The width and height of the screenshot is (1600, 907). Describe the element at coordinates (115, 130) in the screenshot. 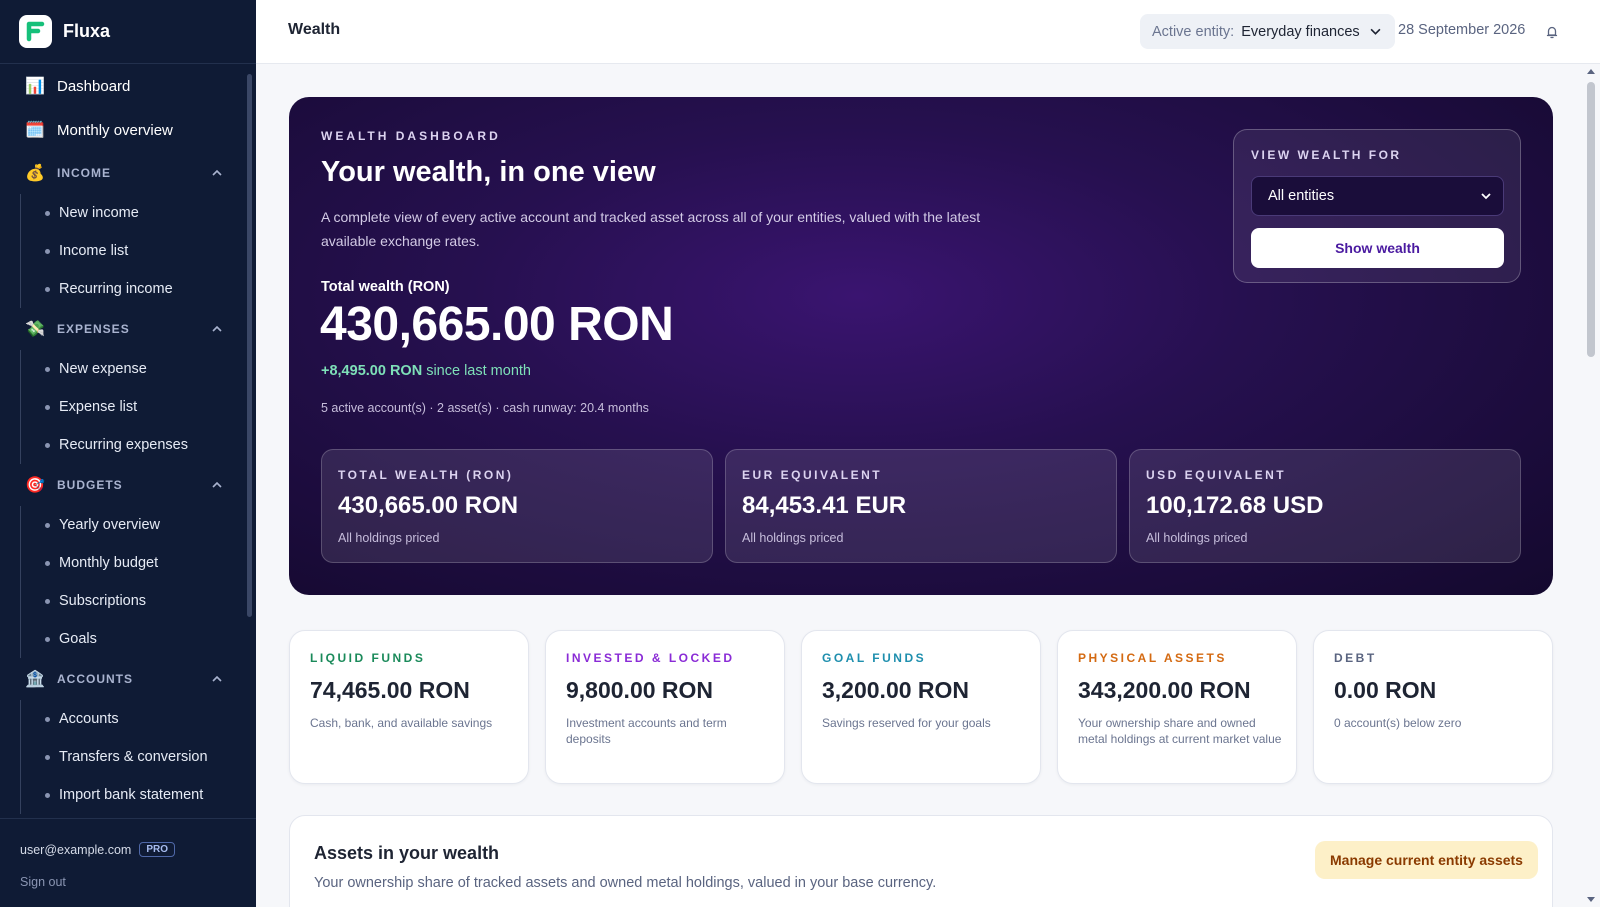

I see `sidebar-item-label: Monthly overview` at that location.